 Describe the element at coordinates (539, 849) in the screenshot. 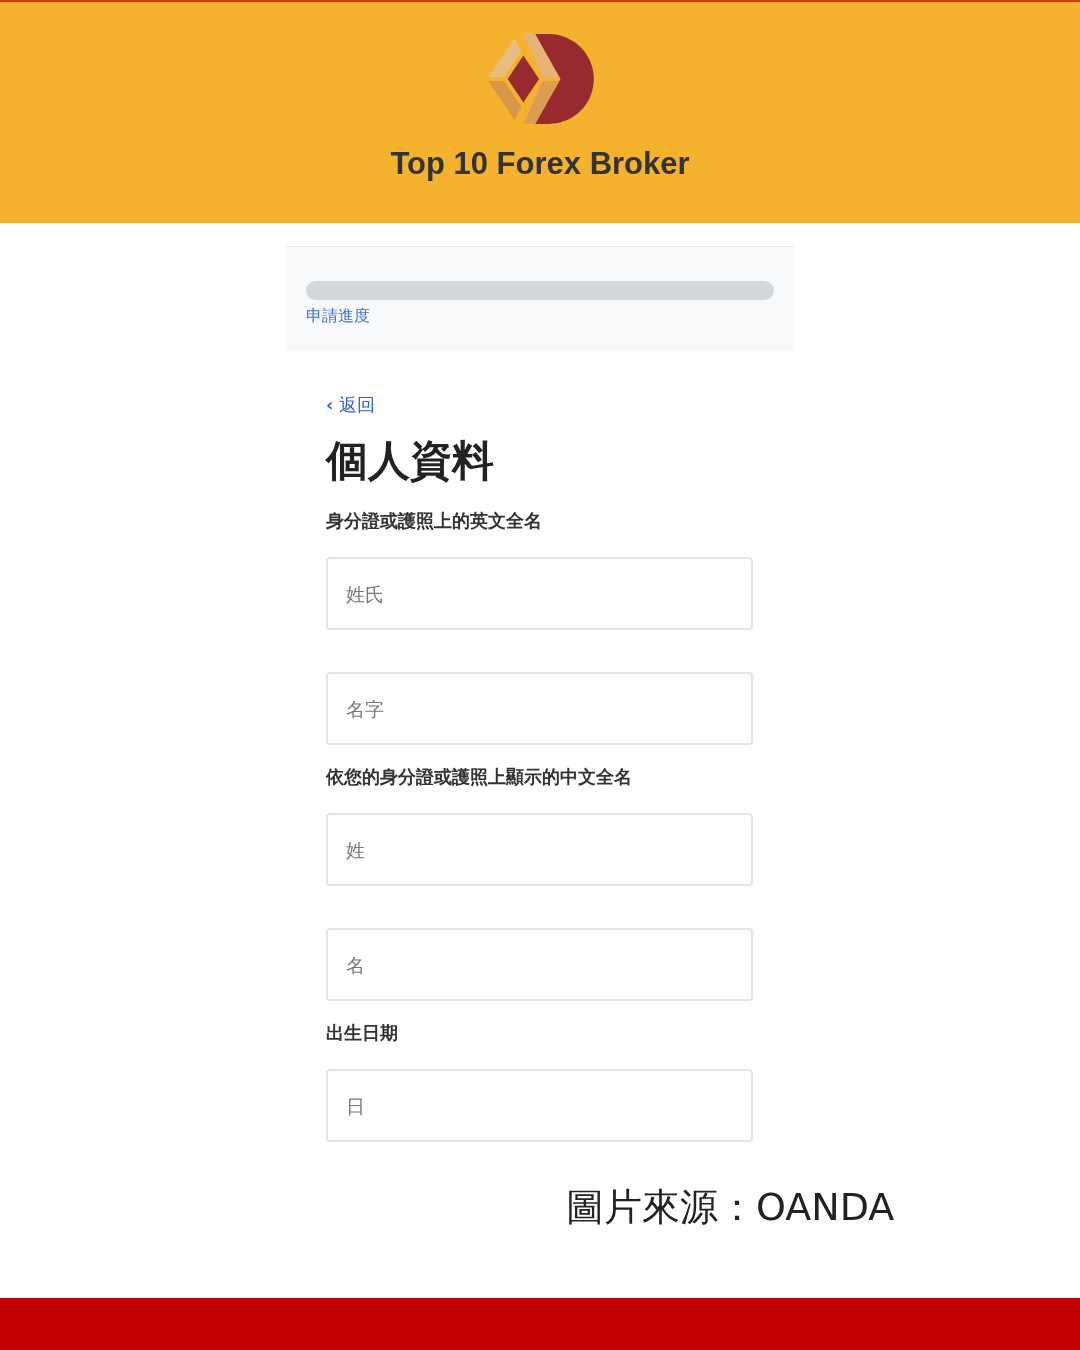

I see `input-field: 姓` at that location.